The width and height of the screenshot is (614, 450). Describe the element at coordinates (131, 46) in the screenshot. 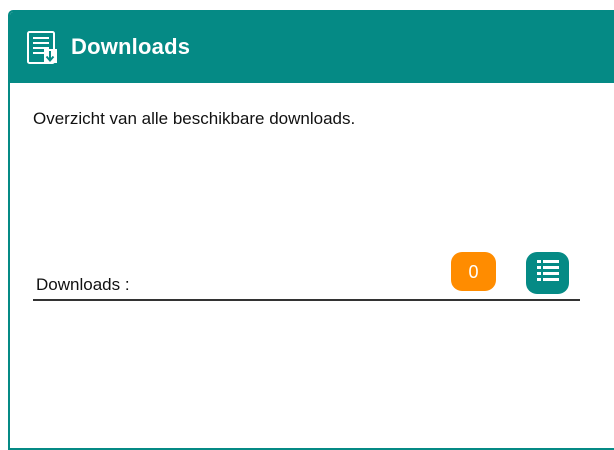

I see `panel-title: Downloads` at that location.